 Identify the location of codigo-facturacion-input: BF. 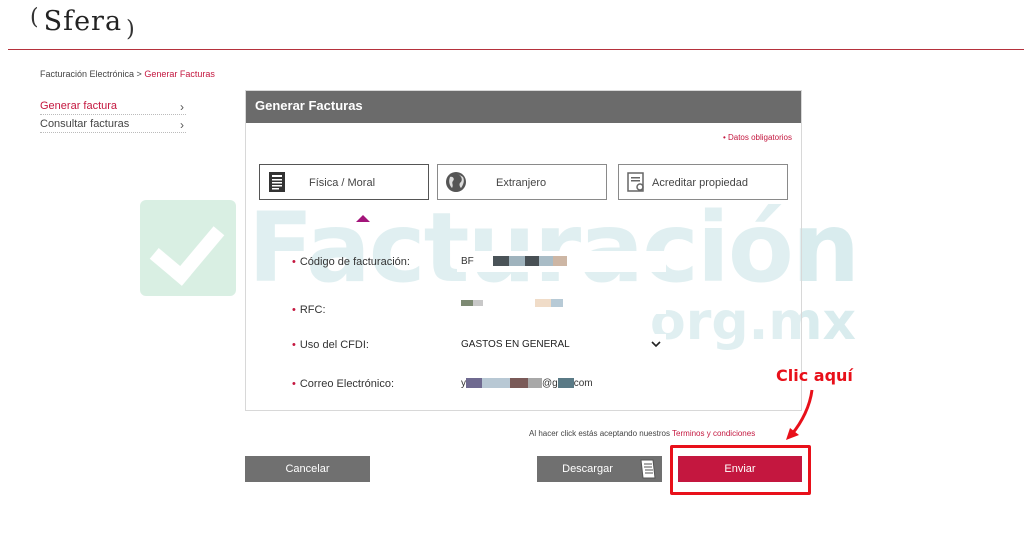
(561, 261).